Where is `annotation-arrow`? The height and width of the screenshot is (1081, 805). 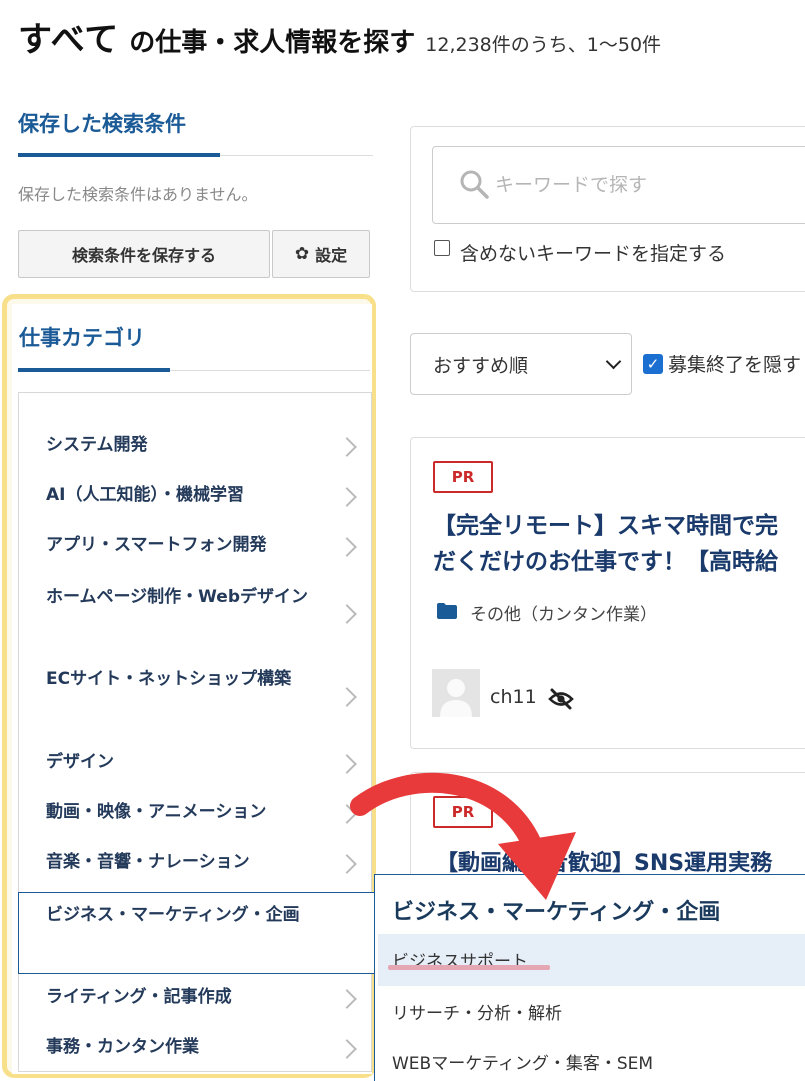 annotation-arrow is located at coordinates (463, 836).